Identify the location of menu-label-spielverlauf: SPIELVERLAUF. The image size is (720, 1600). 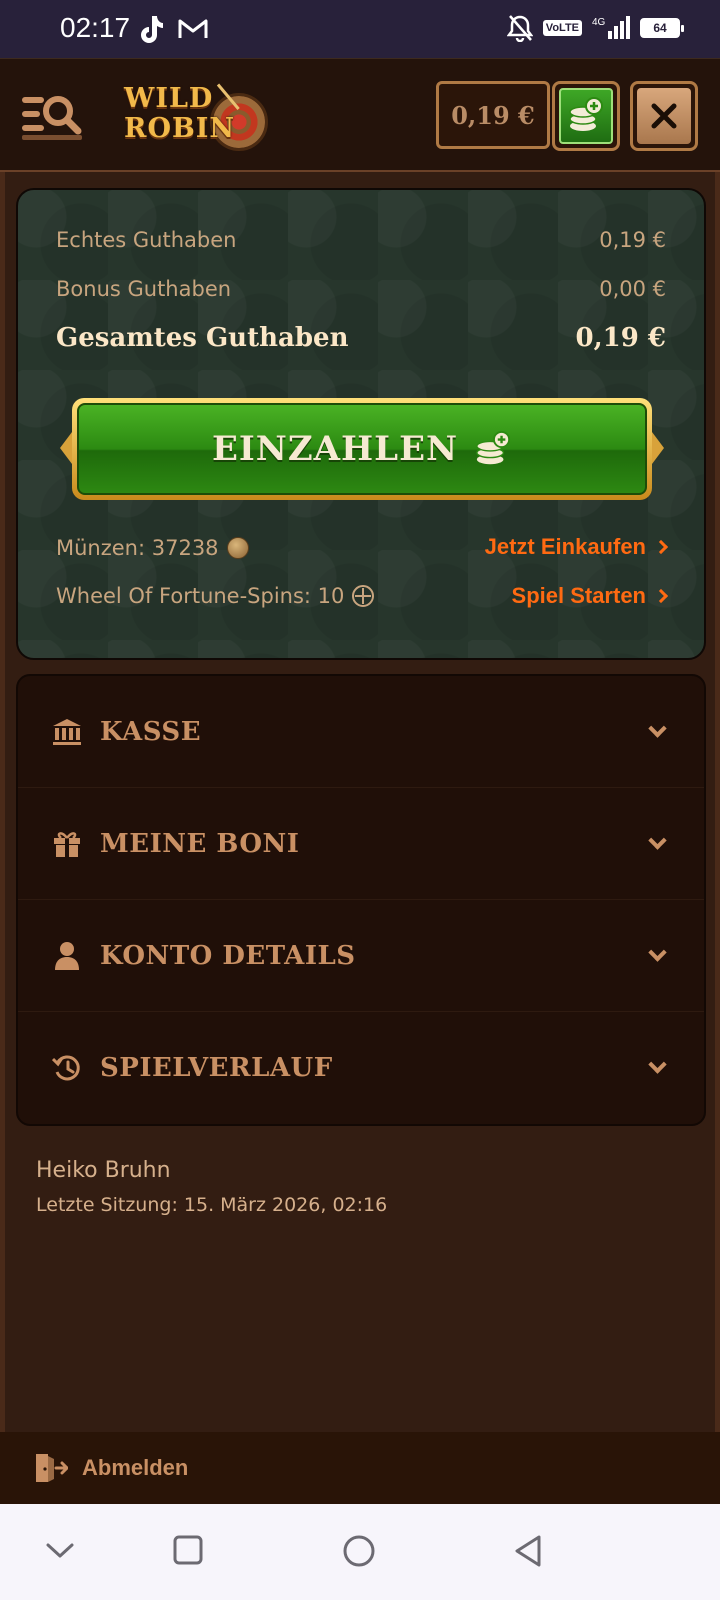
(216, 1068).